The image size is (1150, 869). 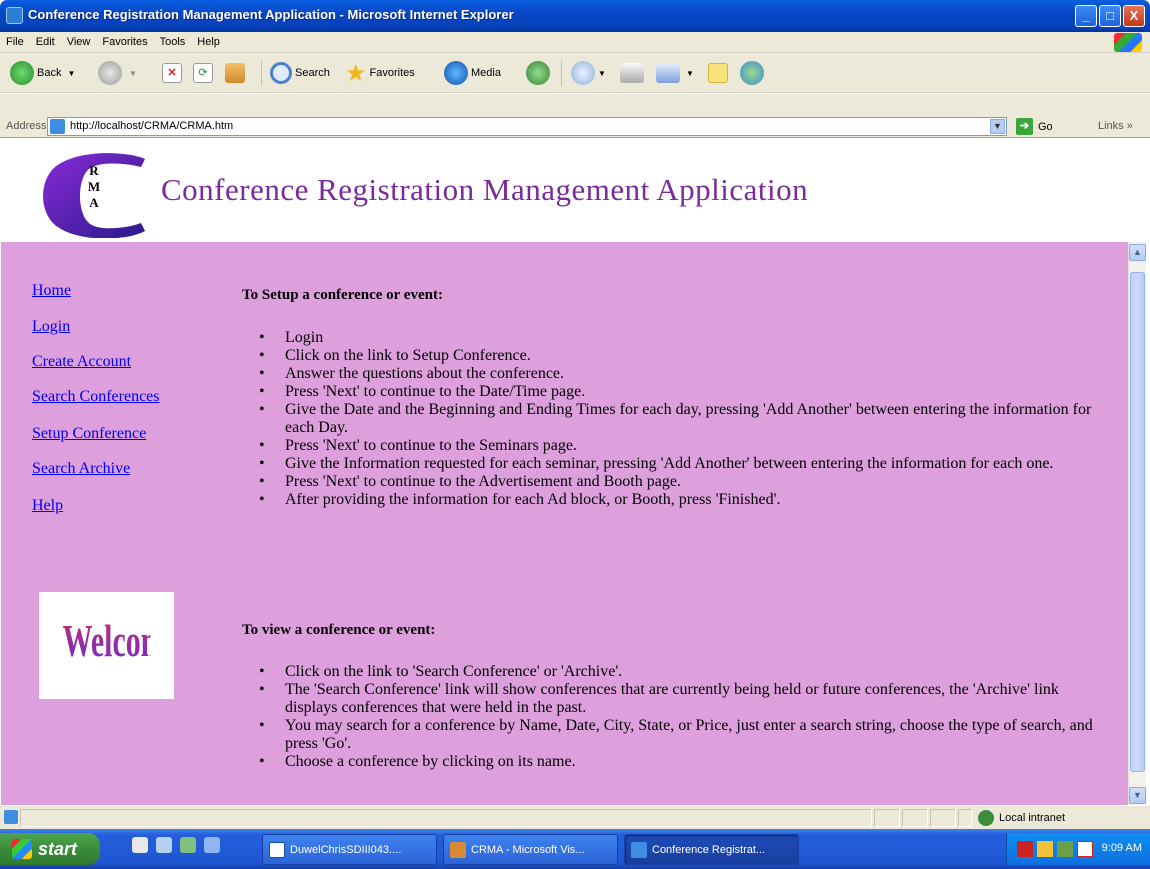 What do you see at coordinates (380, 73) in the screenshot?
I see `favorites-button: ★ Favorites` at bounding box center [380, 73].